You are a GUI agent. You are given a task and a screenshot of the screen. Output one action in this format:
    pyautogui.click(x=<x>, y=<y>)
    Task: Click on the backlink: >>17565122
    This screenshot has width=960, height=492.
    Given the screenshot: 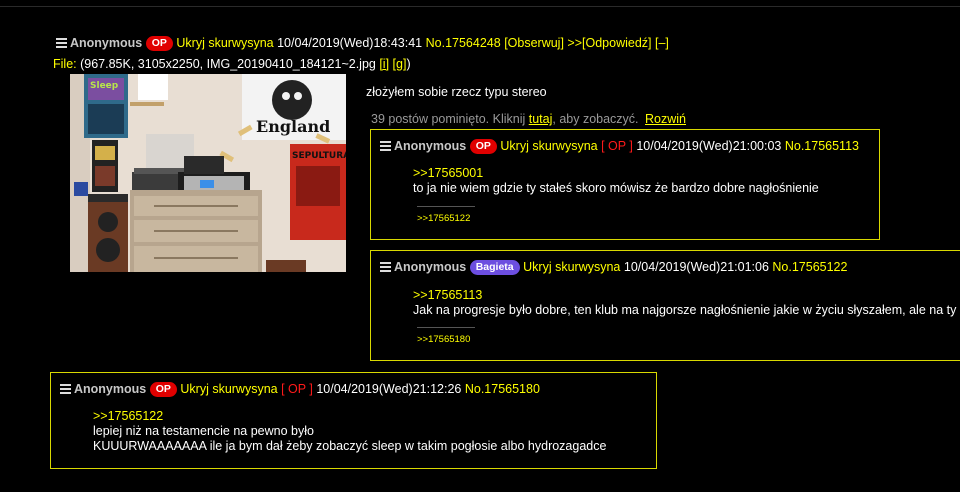 What is the action you would take?
    pyautogui.click(x=443, y=218)
    